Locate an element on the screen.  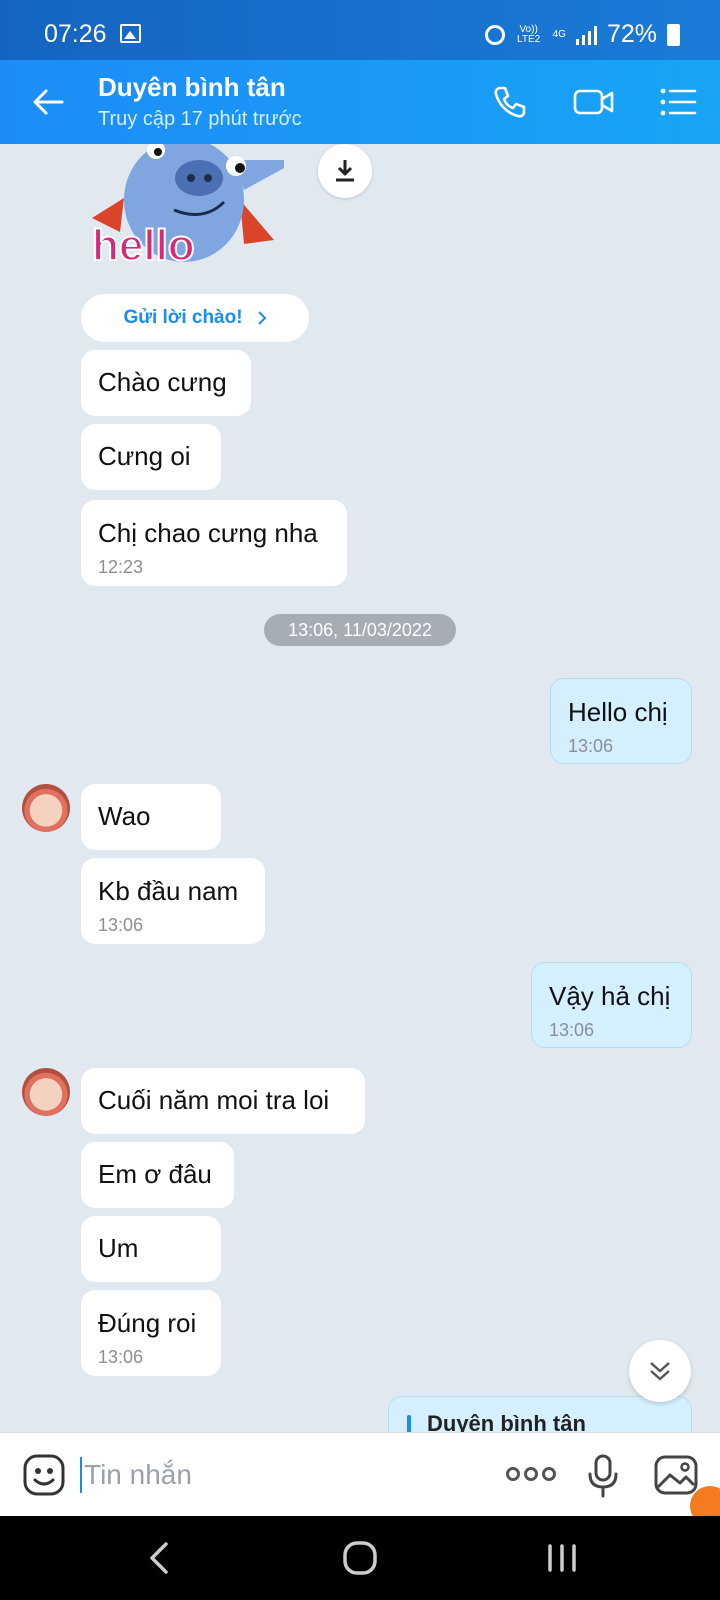
message-text: Um is located at coordinates (118, 1248).